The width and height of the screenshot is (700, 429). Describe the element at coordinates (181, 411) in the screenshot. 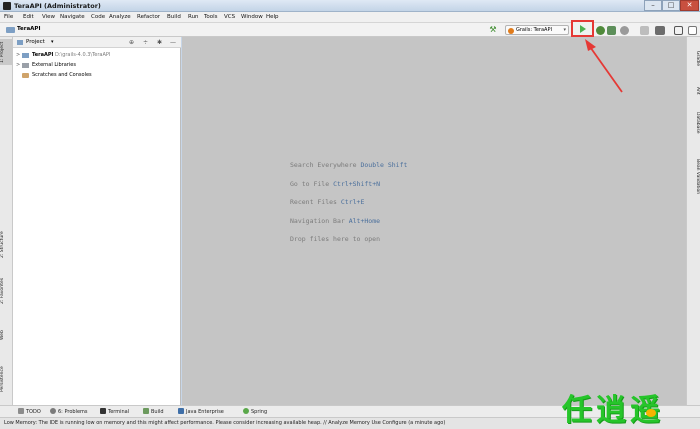

I see `java-enterprise-icon` at that location.